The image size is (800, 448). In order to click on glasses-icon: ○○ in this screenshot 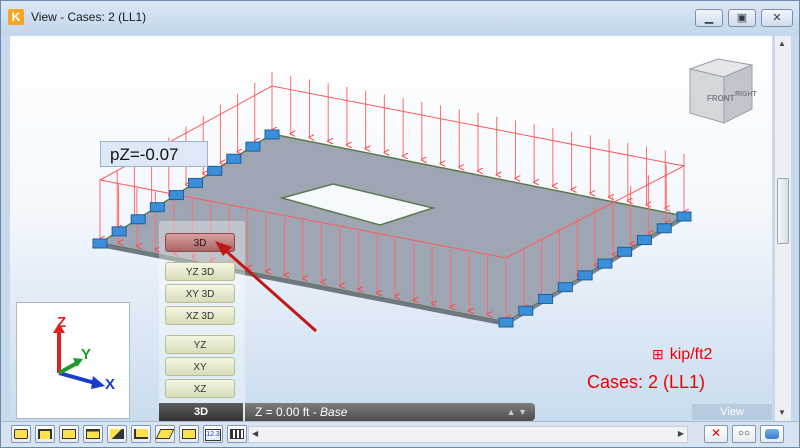, I will do `click(744, 433)`.